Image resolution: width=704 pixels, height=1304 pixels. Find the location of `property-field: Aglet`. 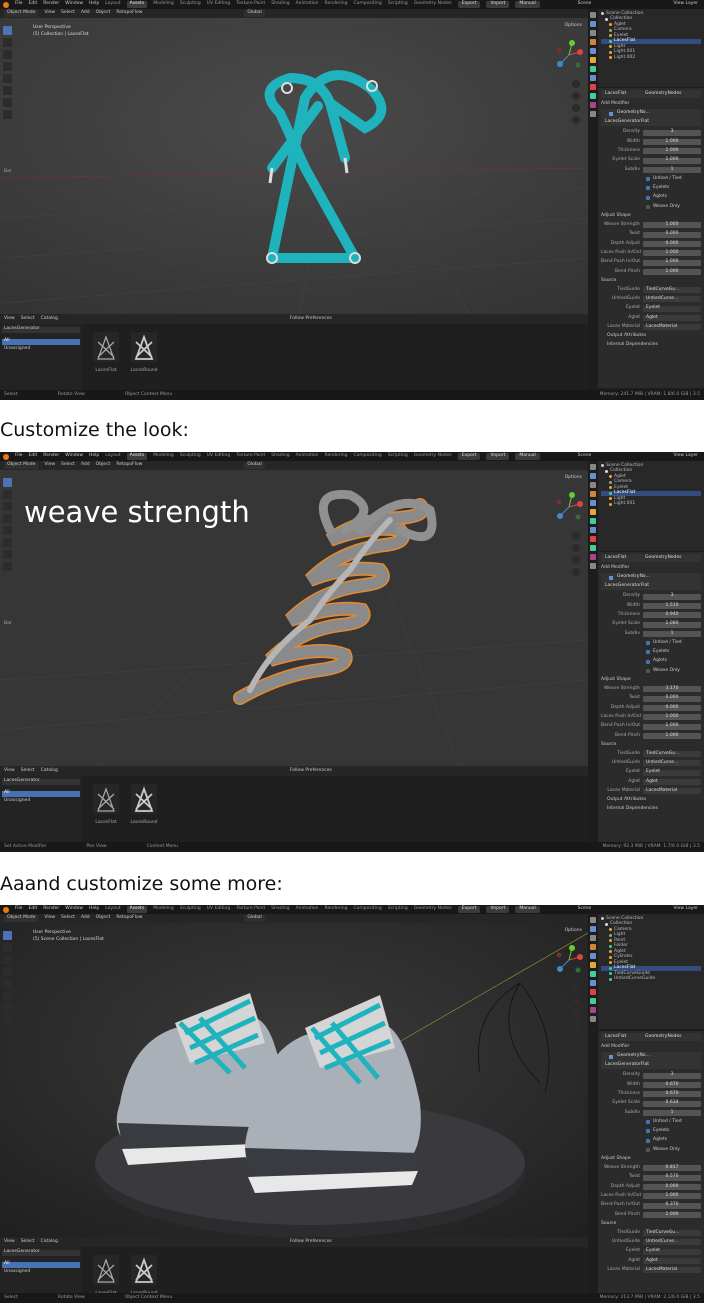

property-field: Aglet is located at coordinates (672, 781).